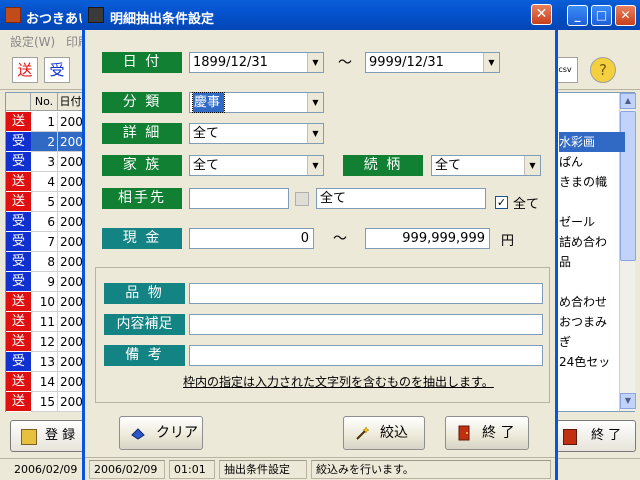 This screenshot has height=480, width=640. What do you see at coordinates (45, 282) in the screenshot?
I see `table-row: 受92006` at bounding box center [45, 282].